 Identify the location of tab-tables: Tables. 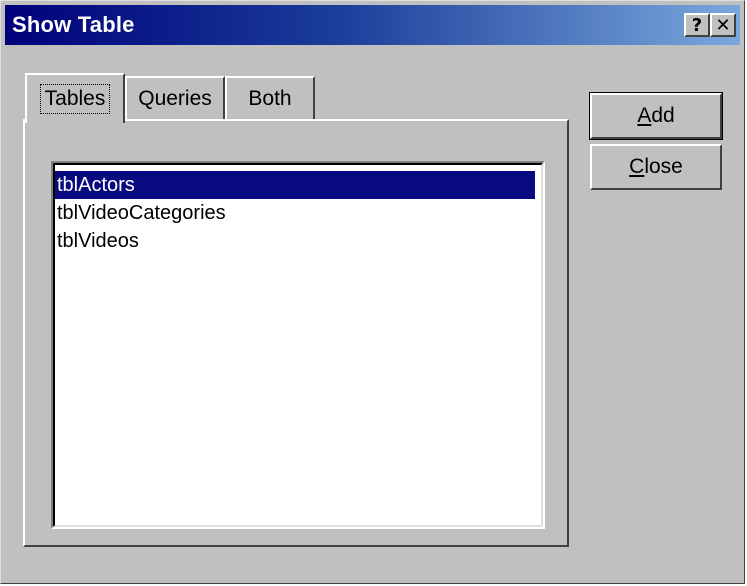
(75, 98).